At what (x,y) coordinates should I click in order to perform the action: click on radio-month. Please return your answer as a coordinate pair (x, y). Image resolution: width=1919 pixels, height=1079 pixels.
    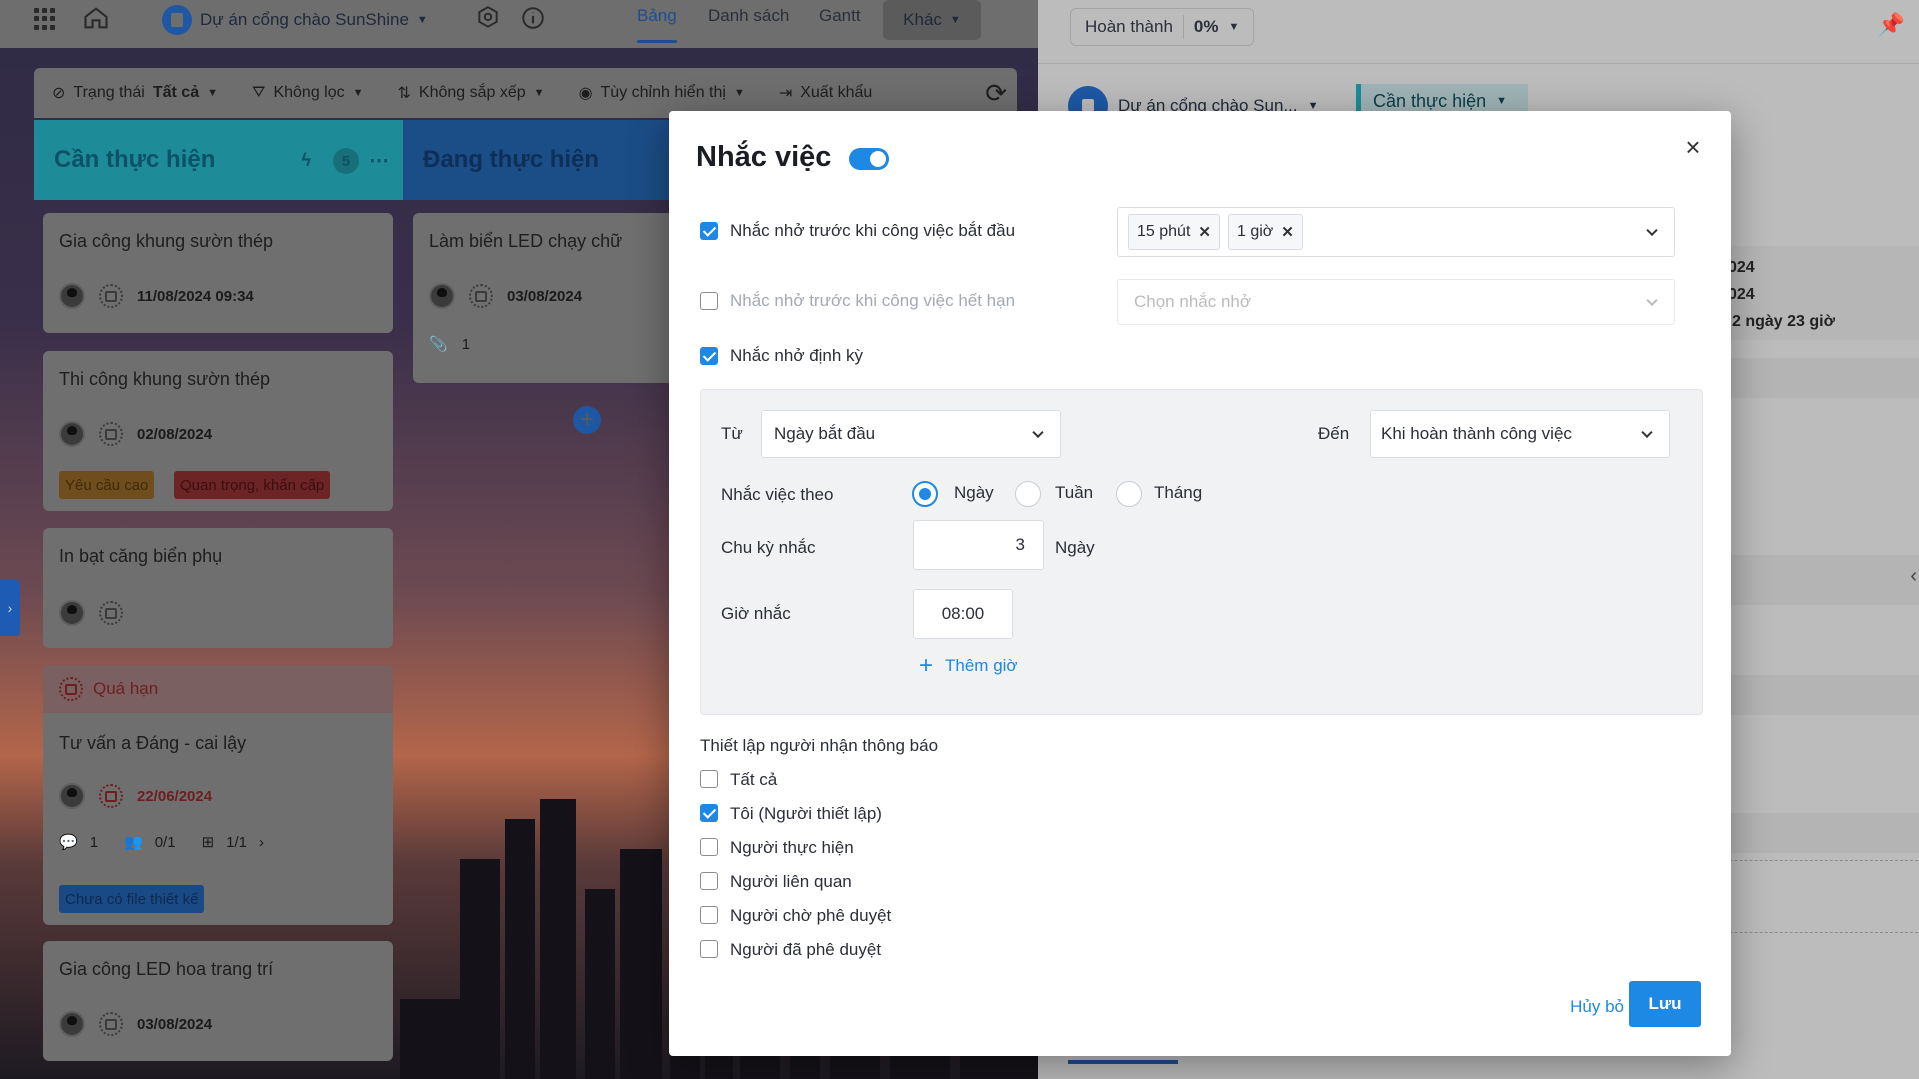
    Looking at the image, I should click on (1129, 494).